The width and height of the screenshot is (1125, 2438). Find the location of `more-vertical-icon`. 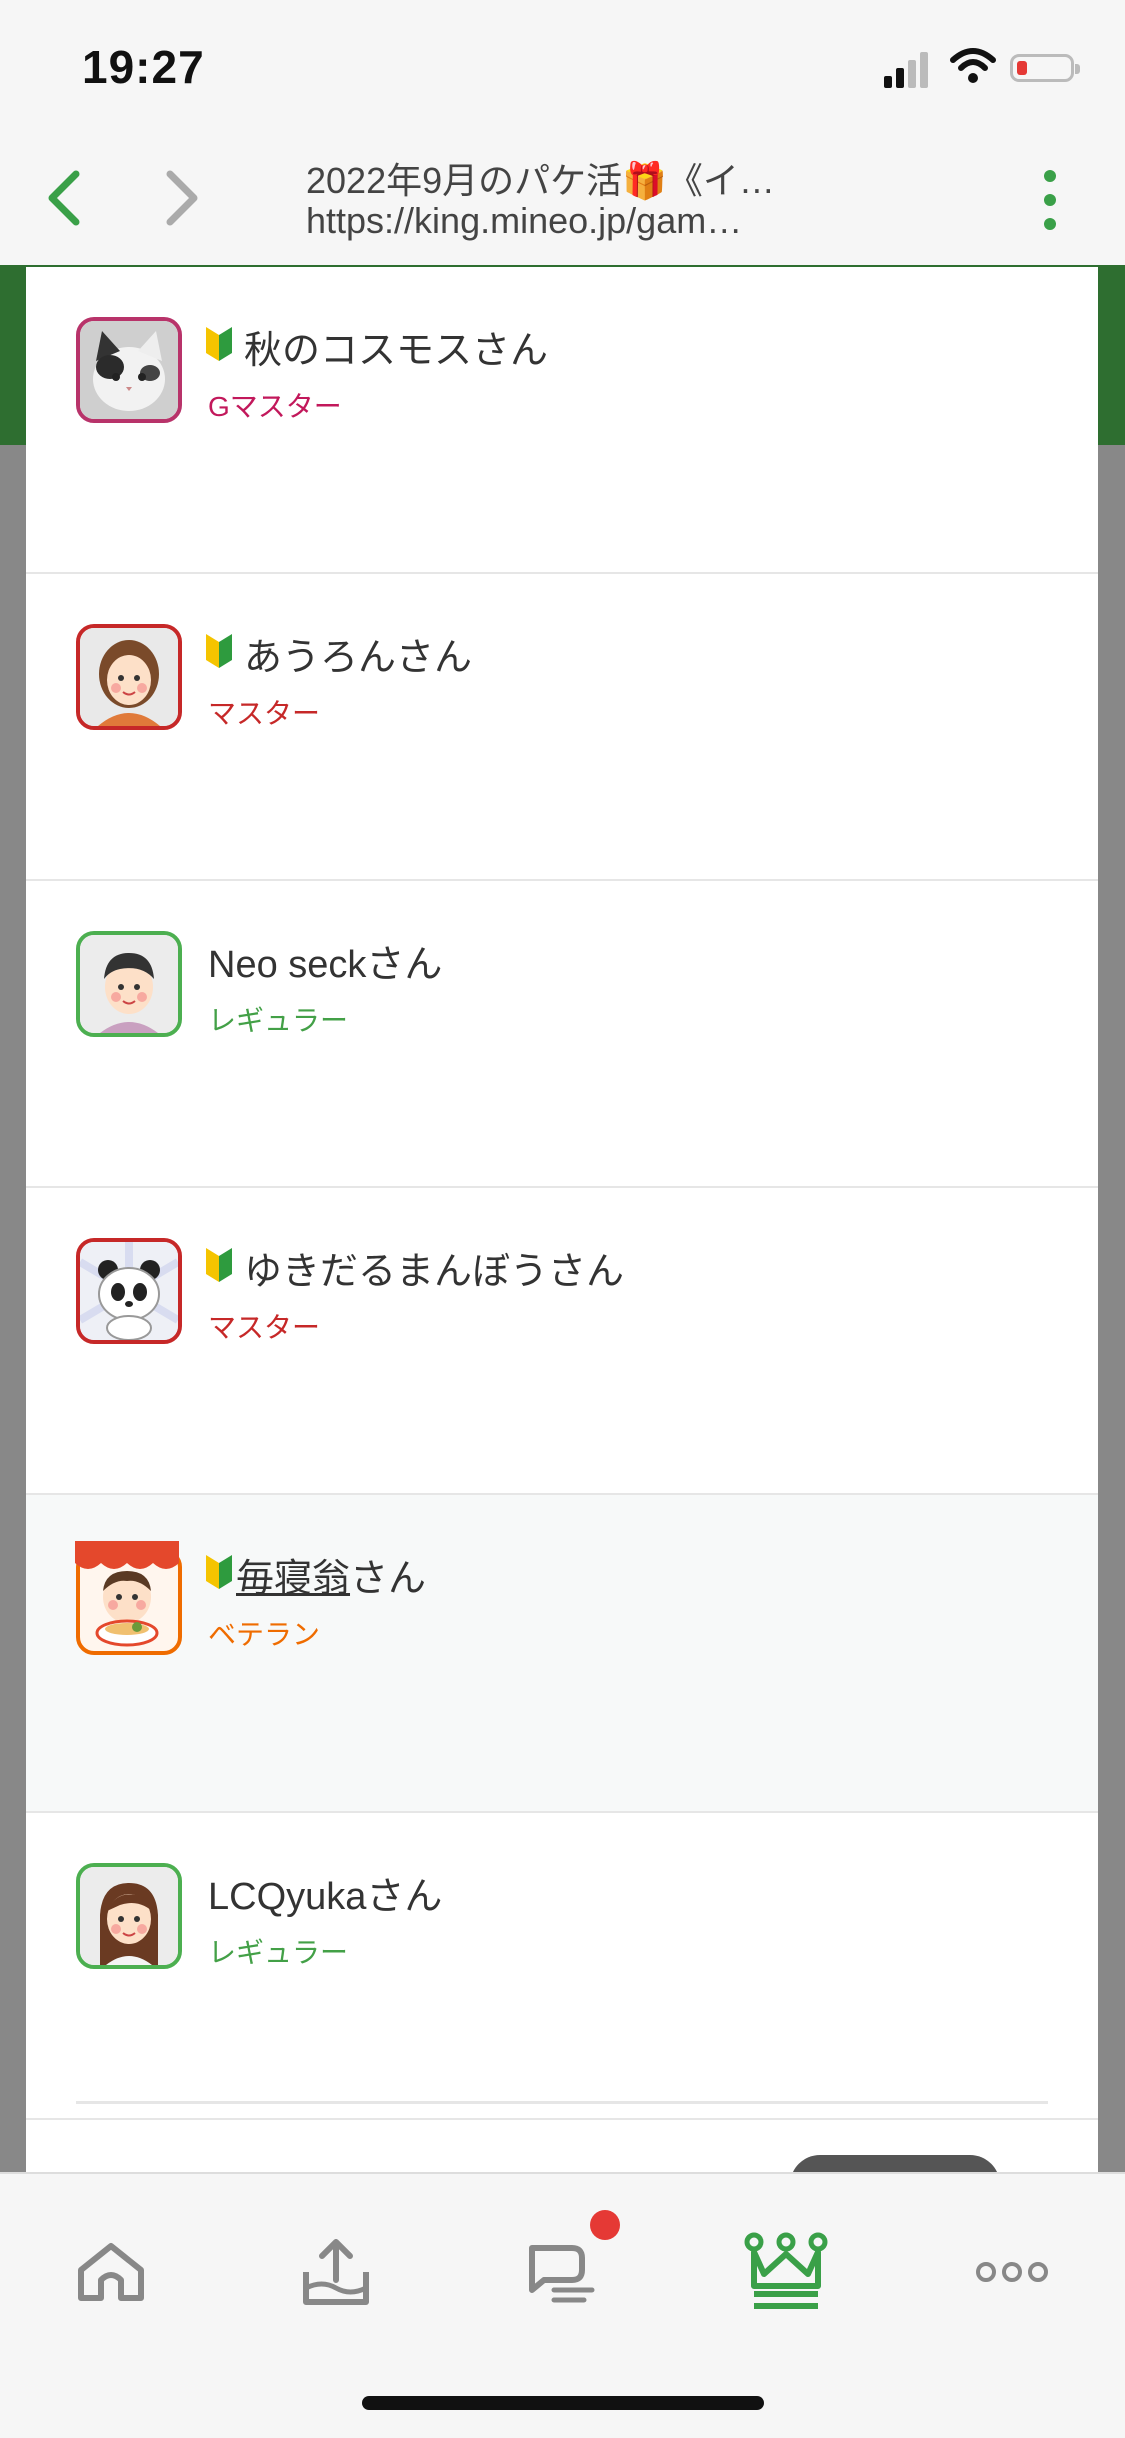

more-vertical-icon is located at coordinates (1050, 200).